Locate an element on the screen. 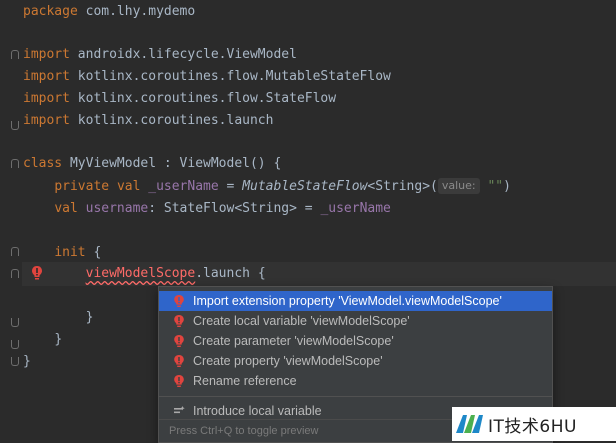 Image resolution: width=616 pixels, height=443 pixels. code-line-import: import androidx.lifecycle.ViewModel is located at coordinates (160, 55).